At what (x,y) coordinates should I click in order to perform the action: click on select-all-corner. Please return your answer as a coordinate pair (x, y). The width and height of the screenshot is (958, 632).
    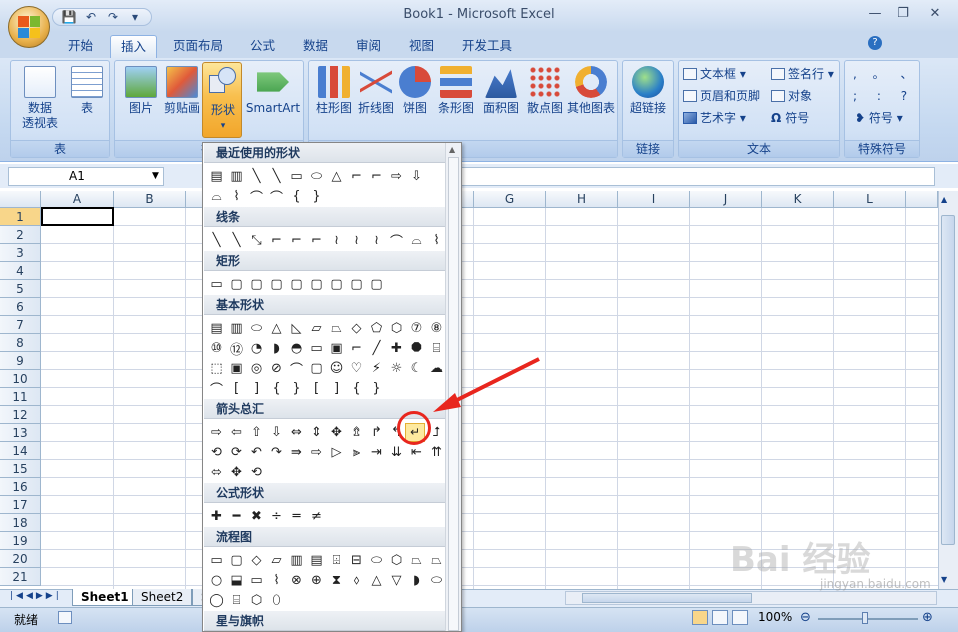
    Looking at the image, I should click on (20, 199).